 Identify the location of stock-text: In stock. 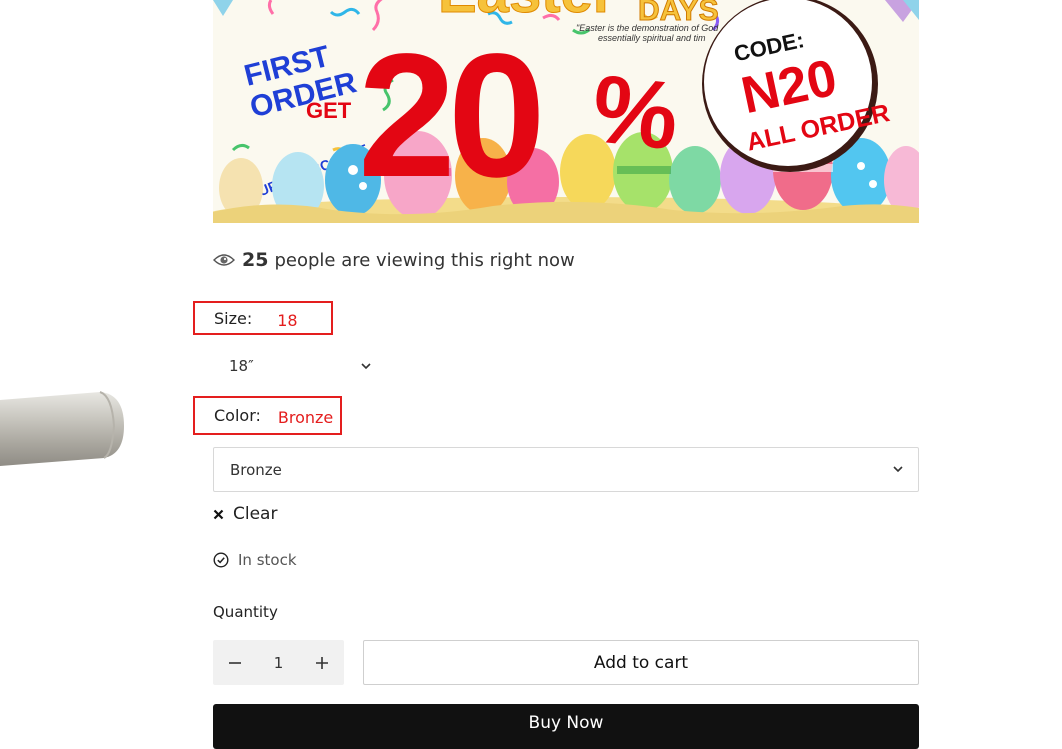
(267, 560).